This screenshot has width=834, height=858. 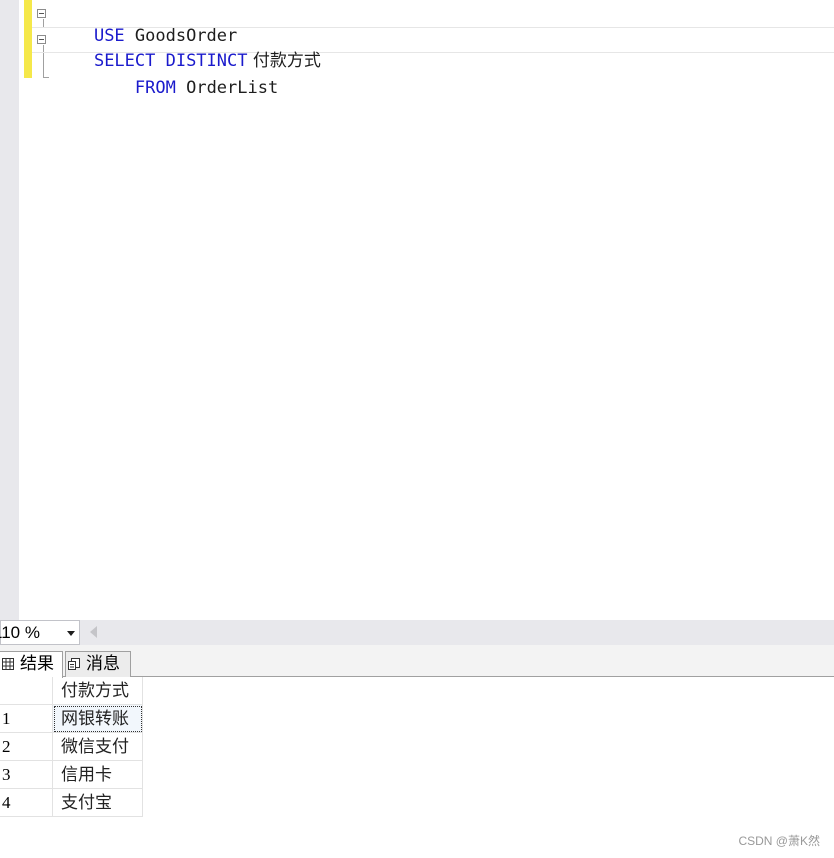 What do you see at coordinates (114, 88) in the screenshot?
I see `sql-indent` at bounding box center [114, 88].